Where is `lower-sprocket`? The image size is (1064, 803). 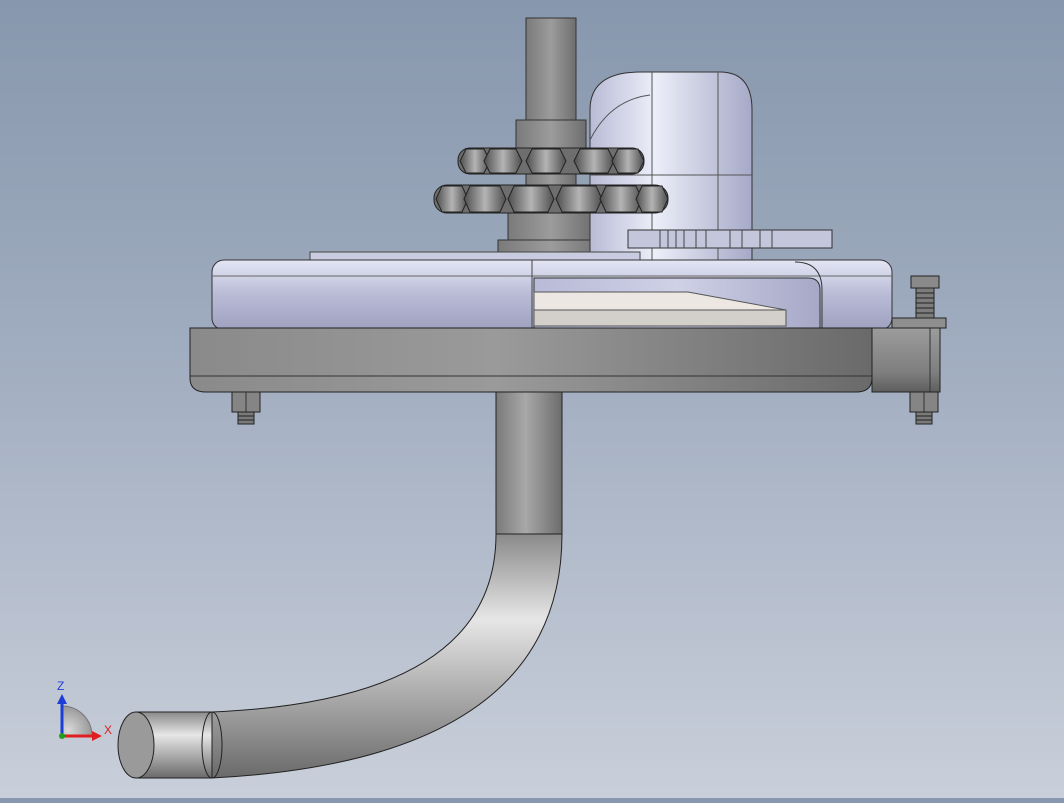
lower-sprocket is located at coordinates (551, 199).